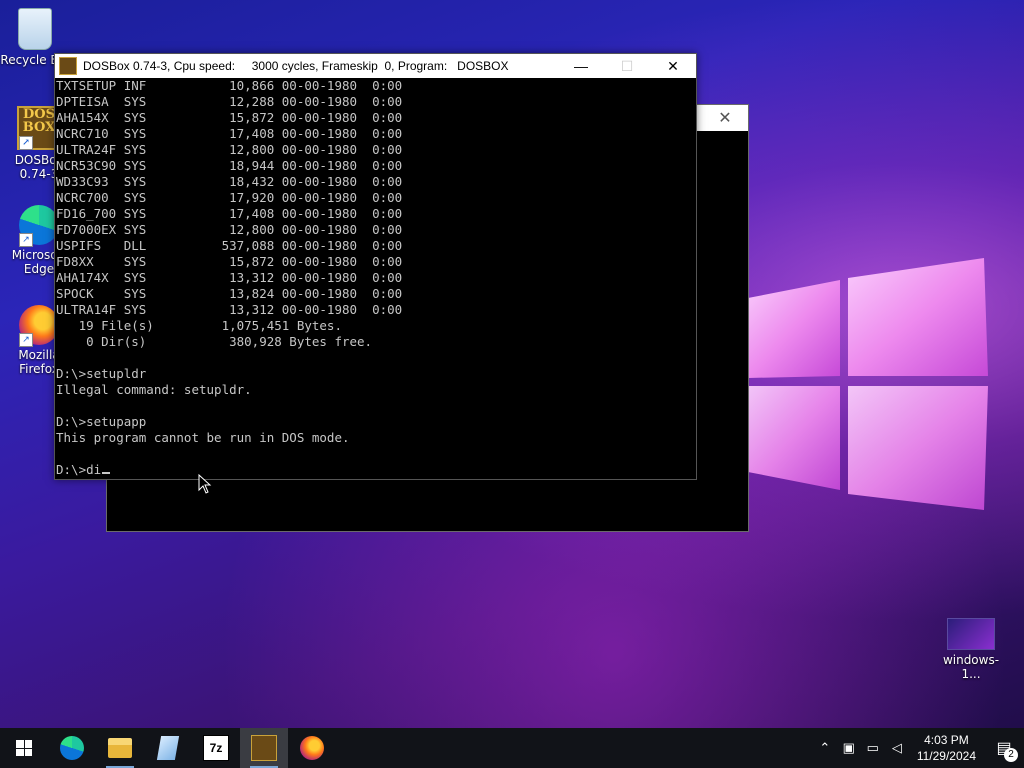 The height and width of the screenshot is (768, 1024). What do you see at coordinates (214, 341) in the screenshot?
I see `console-line: 0 Dir(s) 380,928 Bytes free.` at bounding box center [214, 341].